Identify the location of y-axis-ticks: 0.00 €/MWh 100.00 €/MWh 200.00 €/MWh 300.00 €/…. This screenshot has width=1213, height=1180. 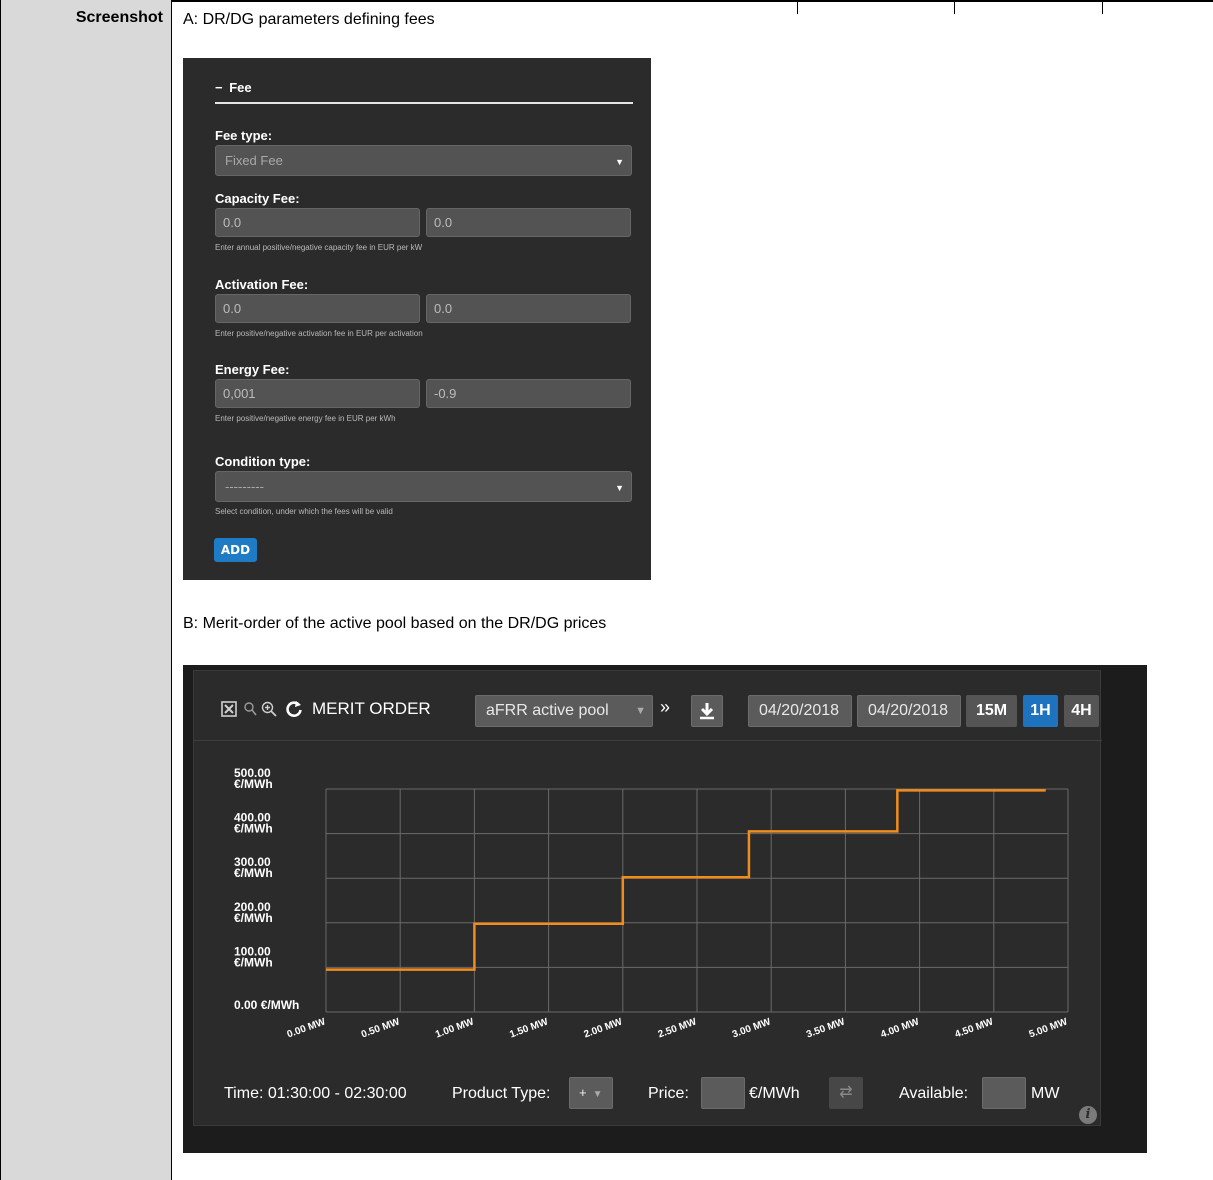
(266, 889).